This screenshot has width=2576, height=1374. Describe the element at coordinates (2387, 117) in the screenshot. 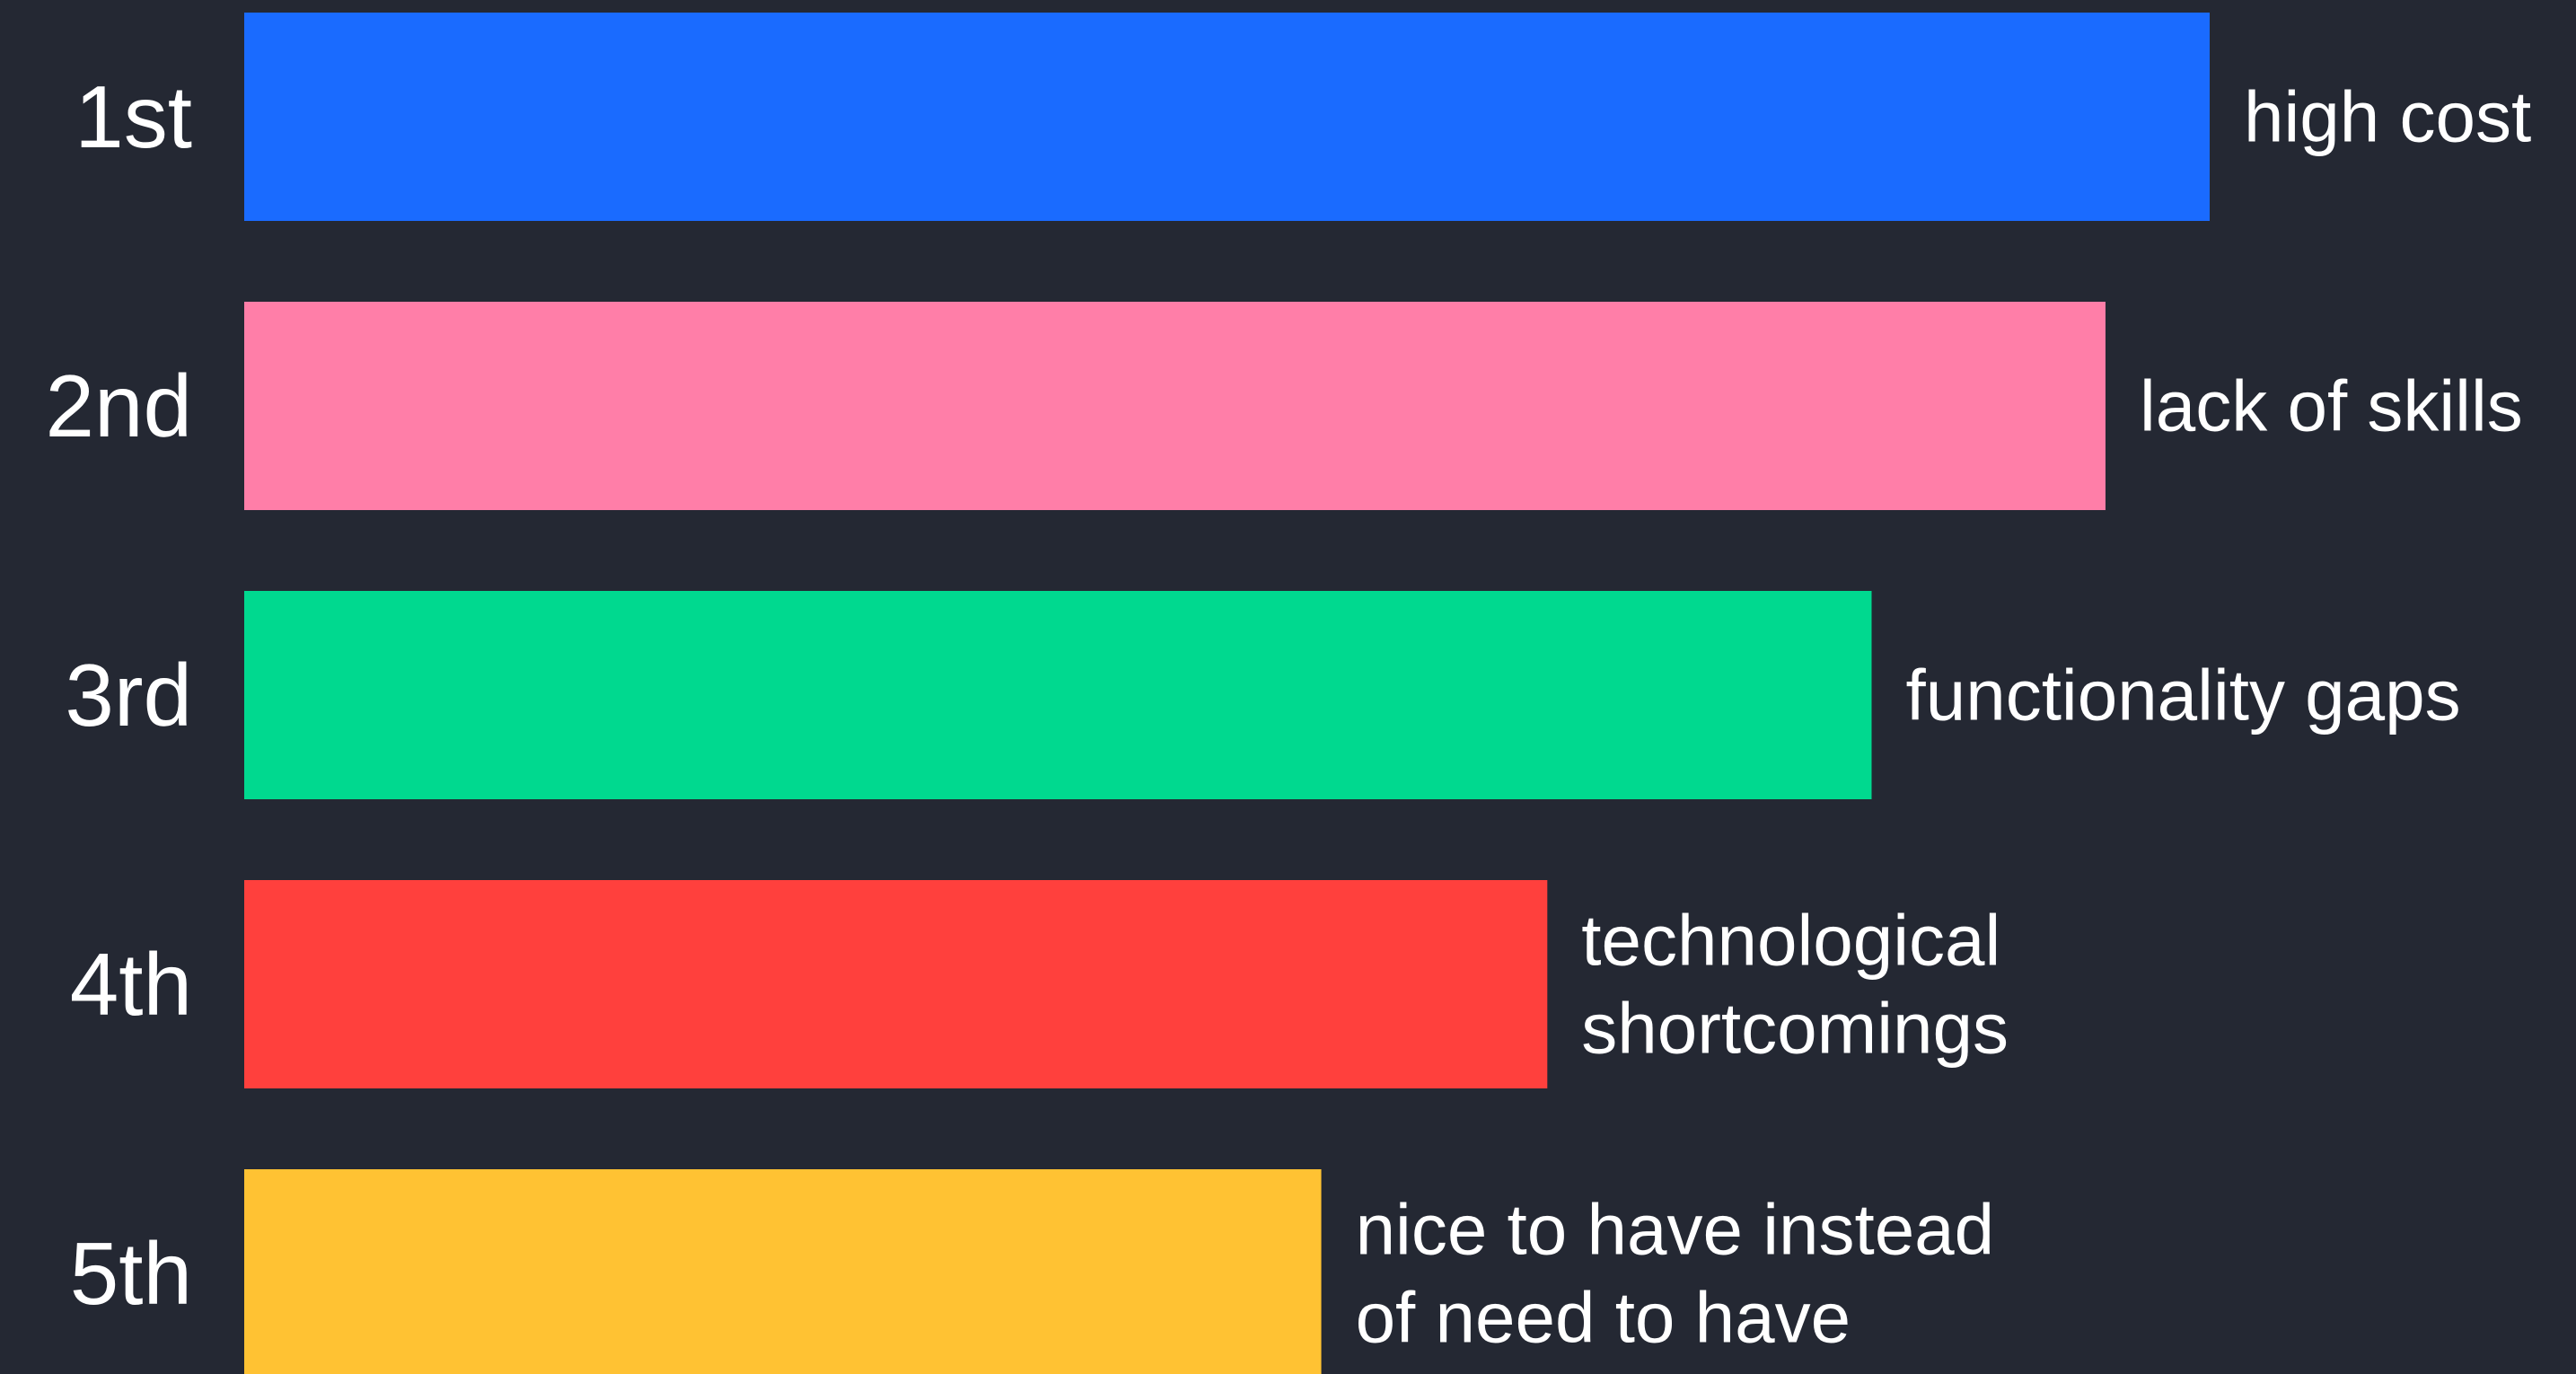

I see `category-label-1: high cost` at that location.